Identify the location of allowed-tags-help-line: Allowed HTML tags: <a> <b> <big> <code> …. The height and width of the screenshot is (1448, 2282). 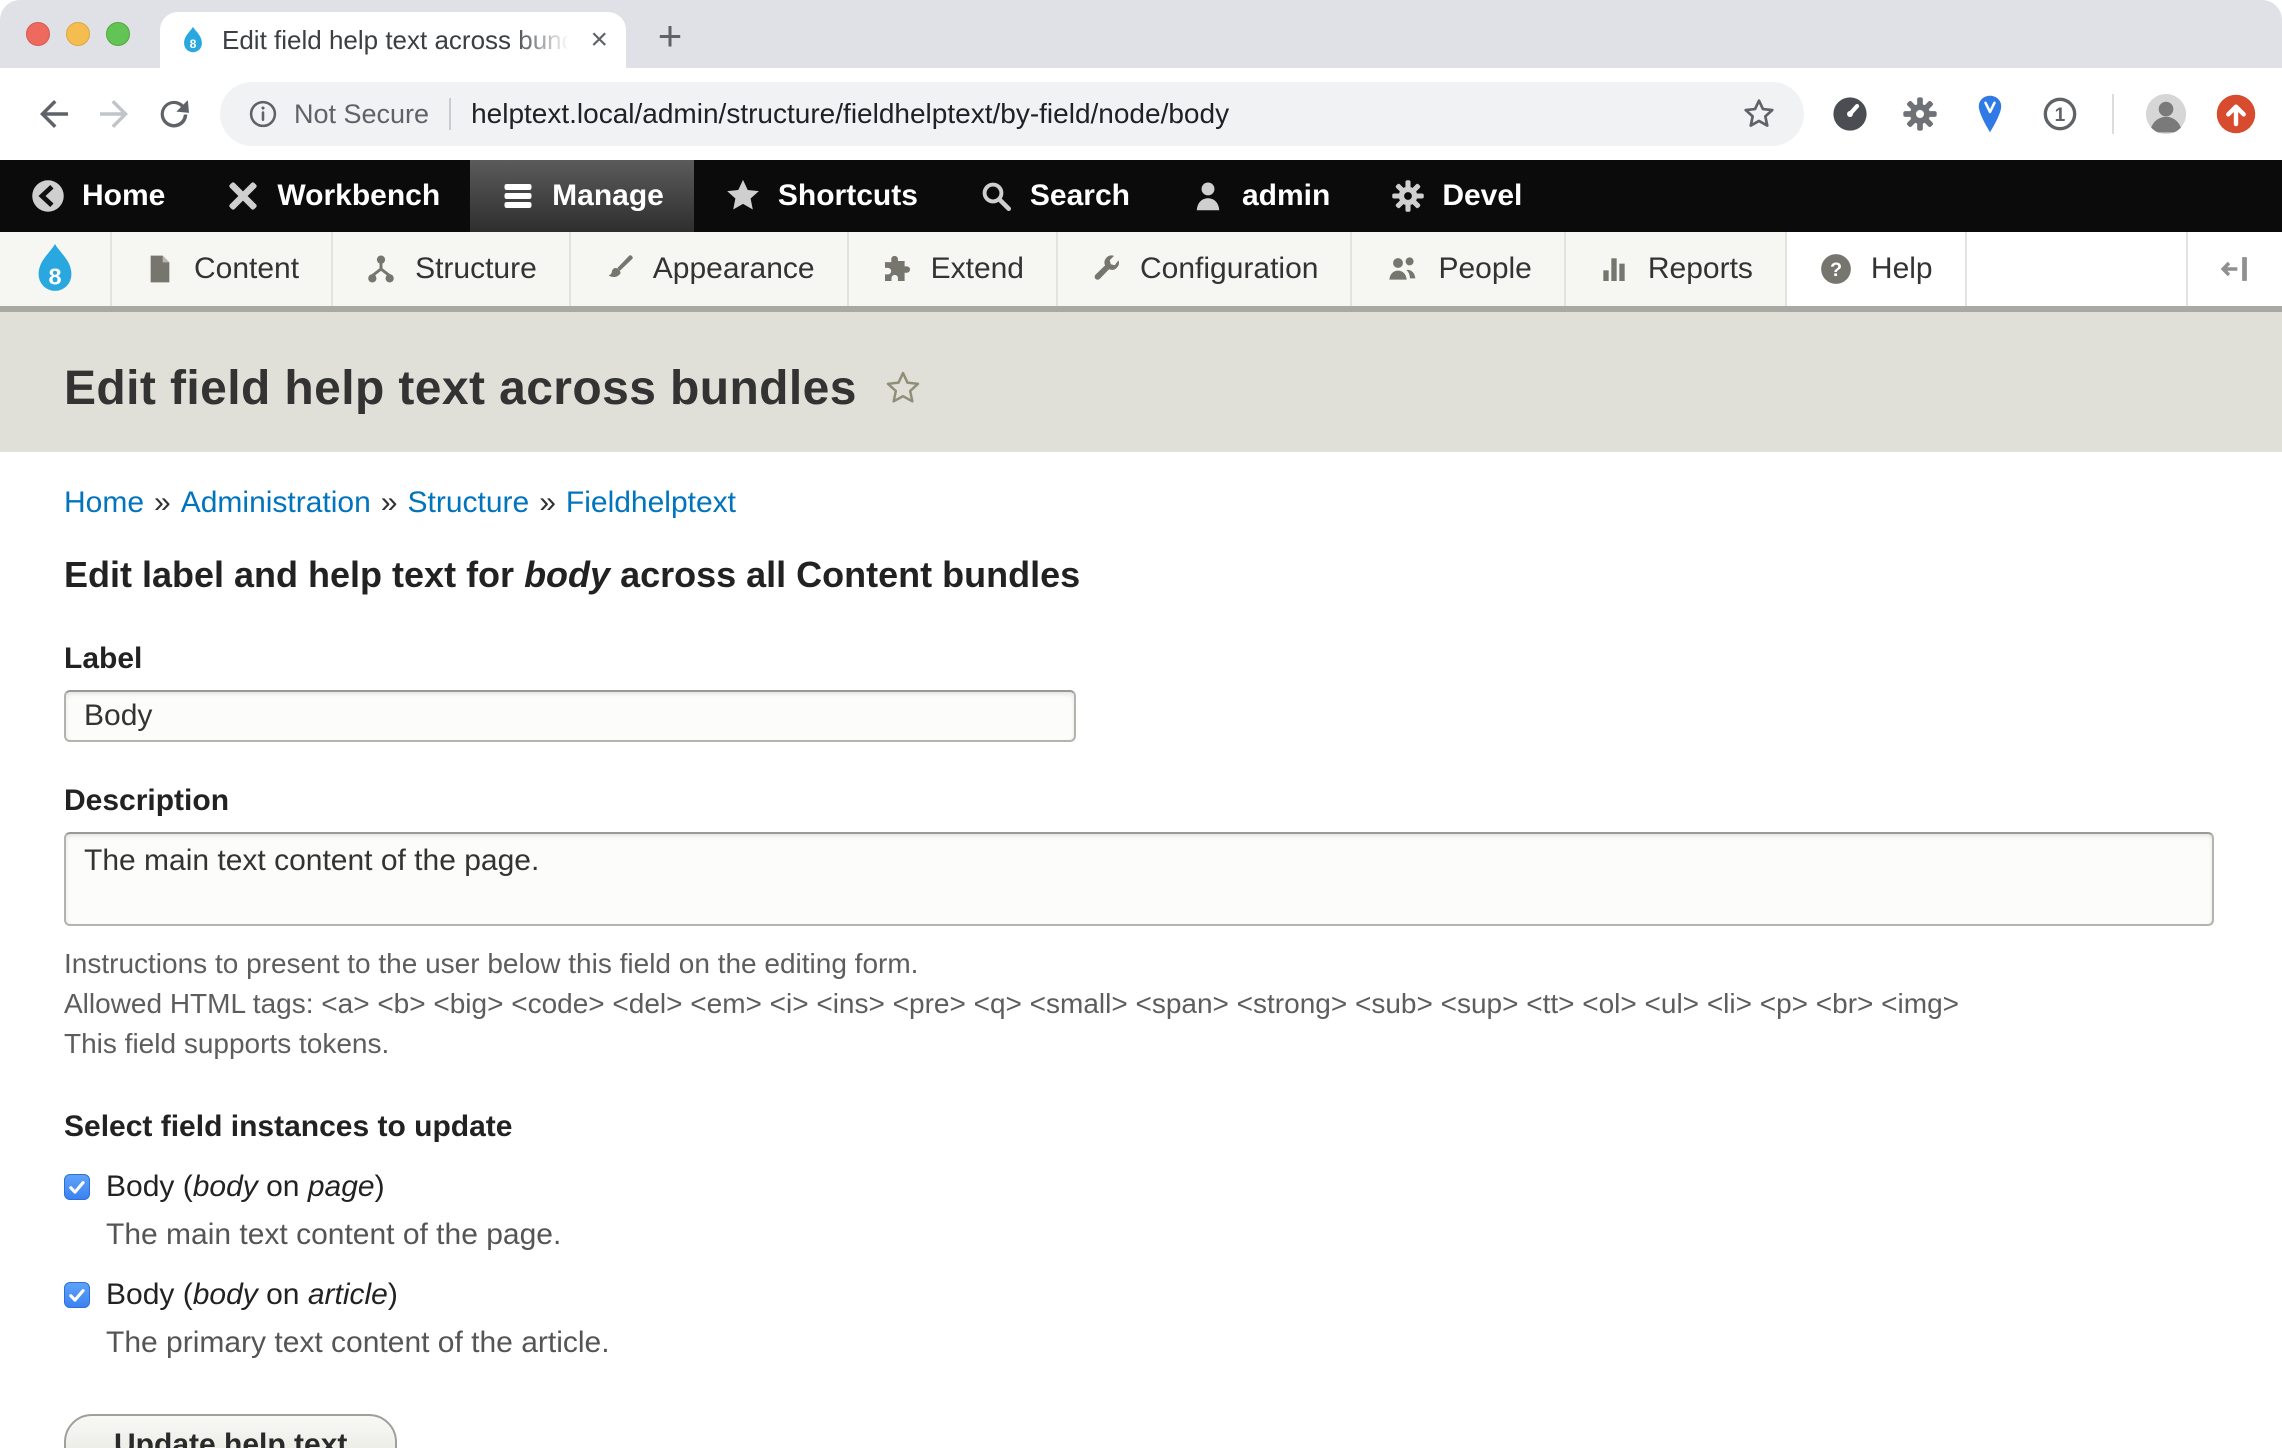
(1011, 1003).